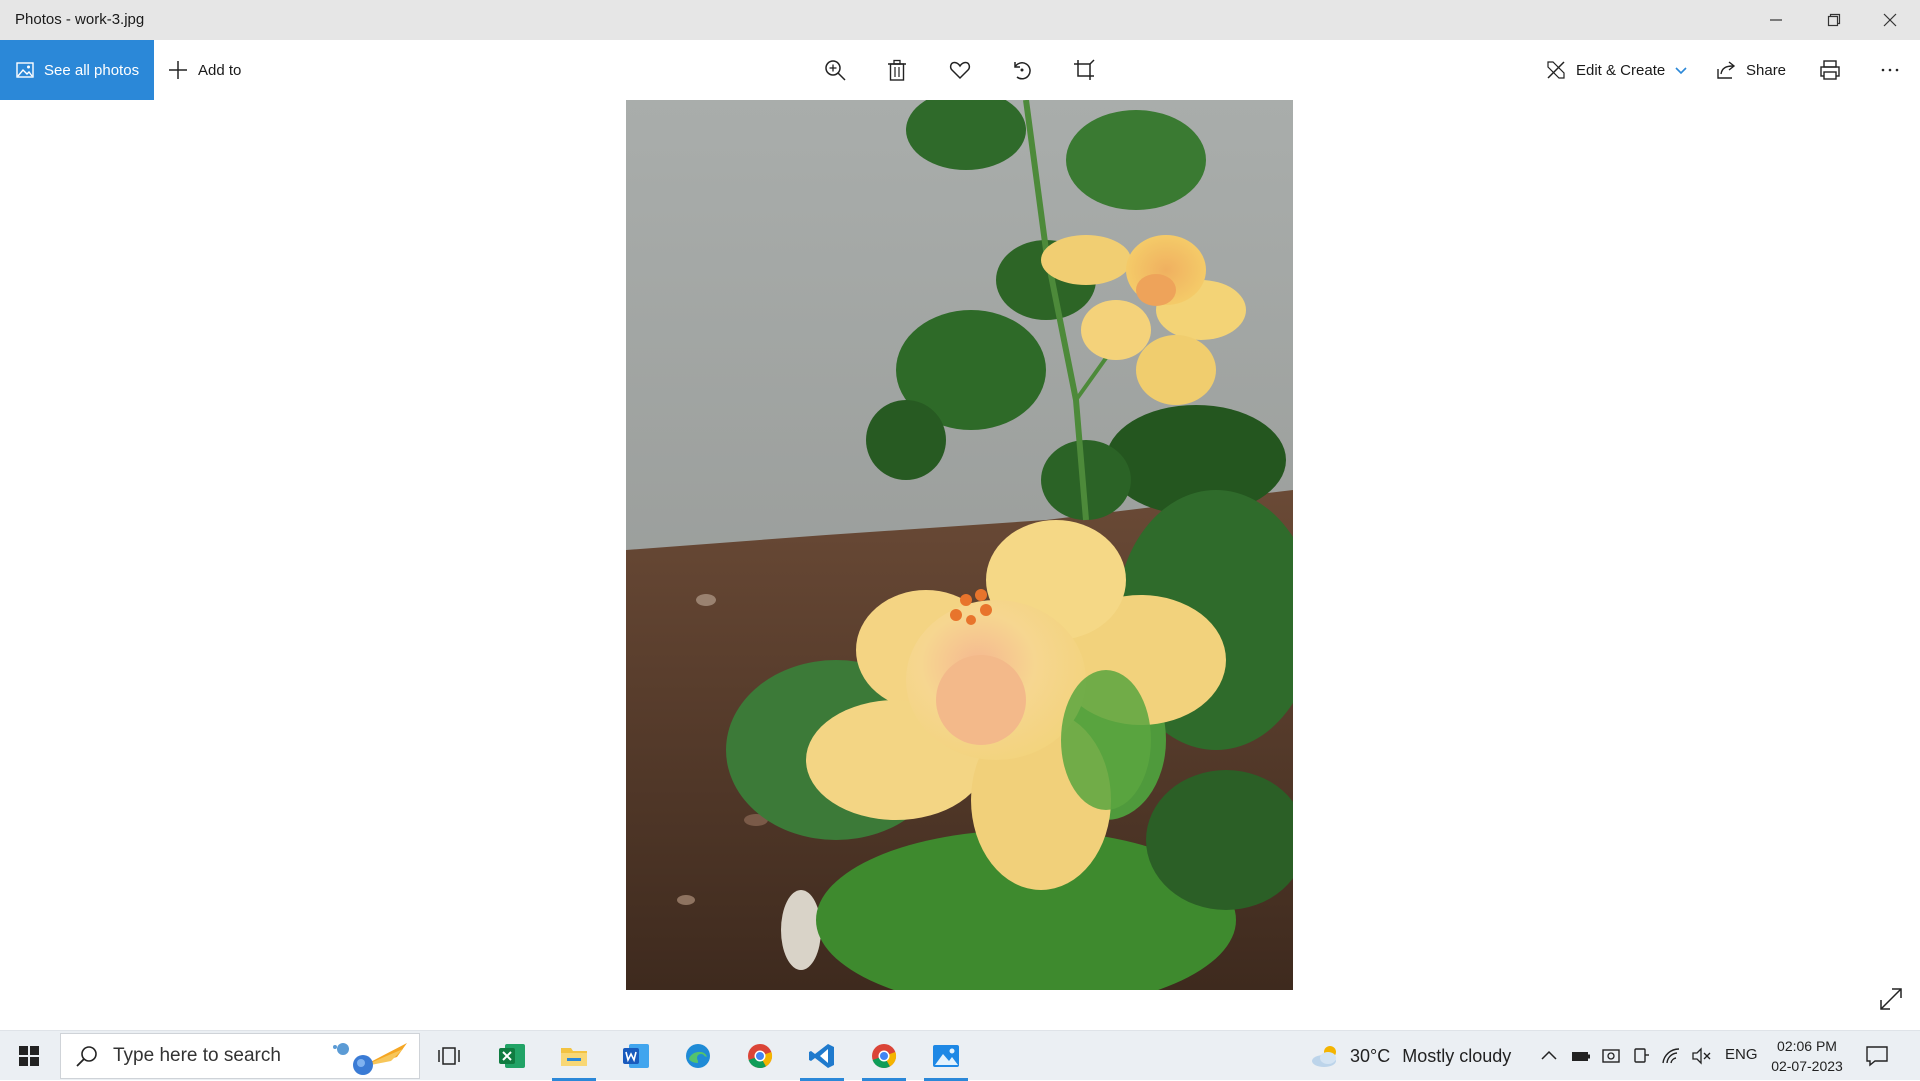 The height and width of the screenshot is (1081, 1920). I want to click on zoom-button, so click(835, 70).